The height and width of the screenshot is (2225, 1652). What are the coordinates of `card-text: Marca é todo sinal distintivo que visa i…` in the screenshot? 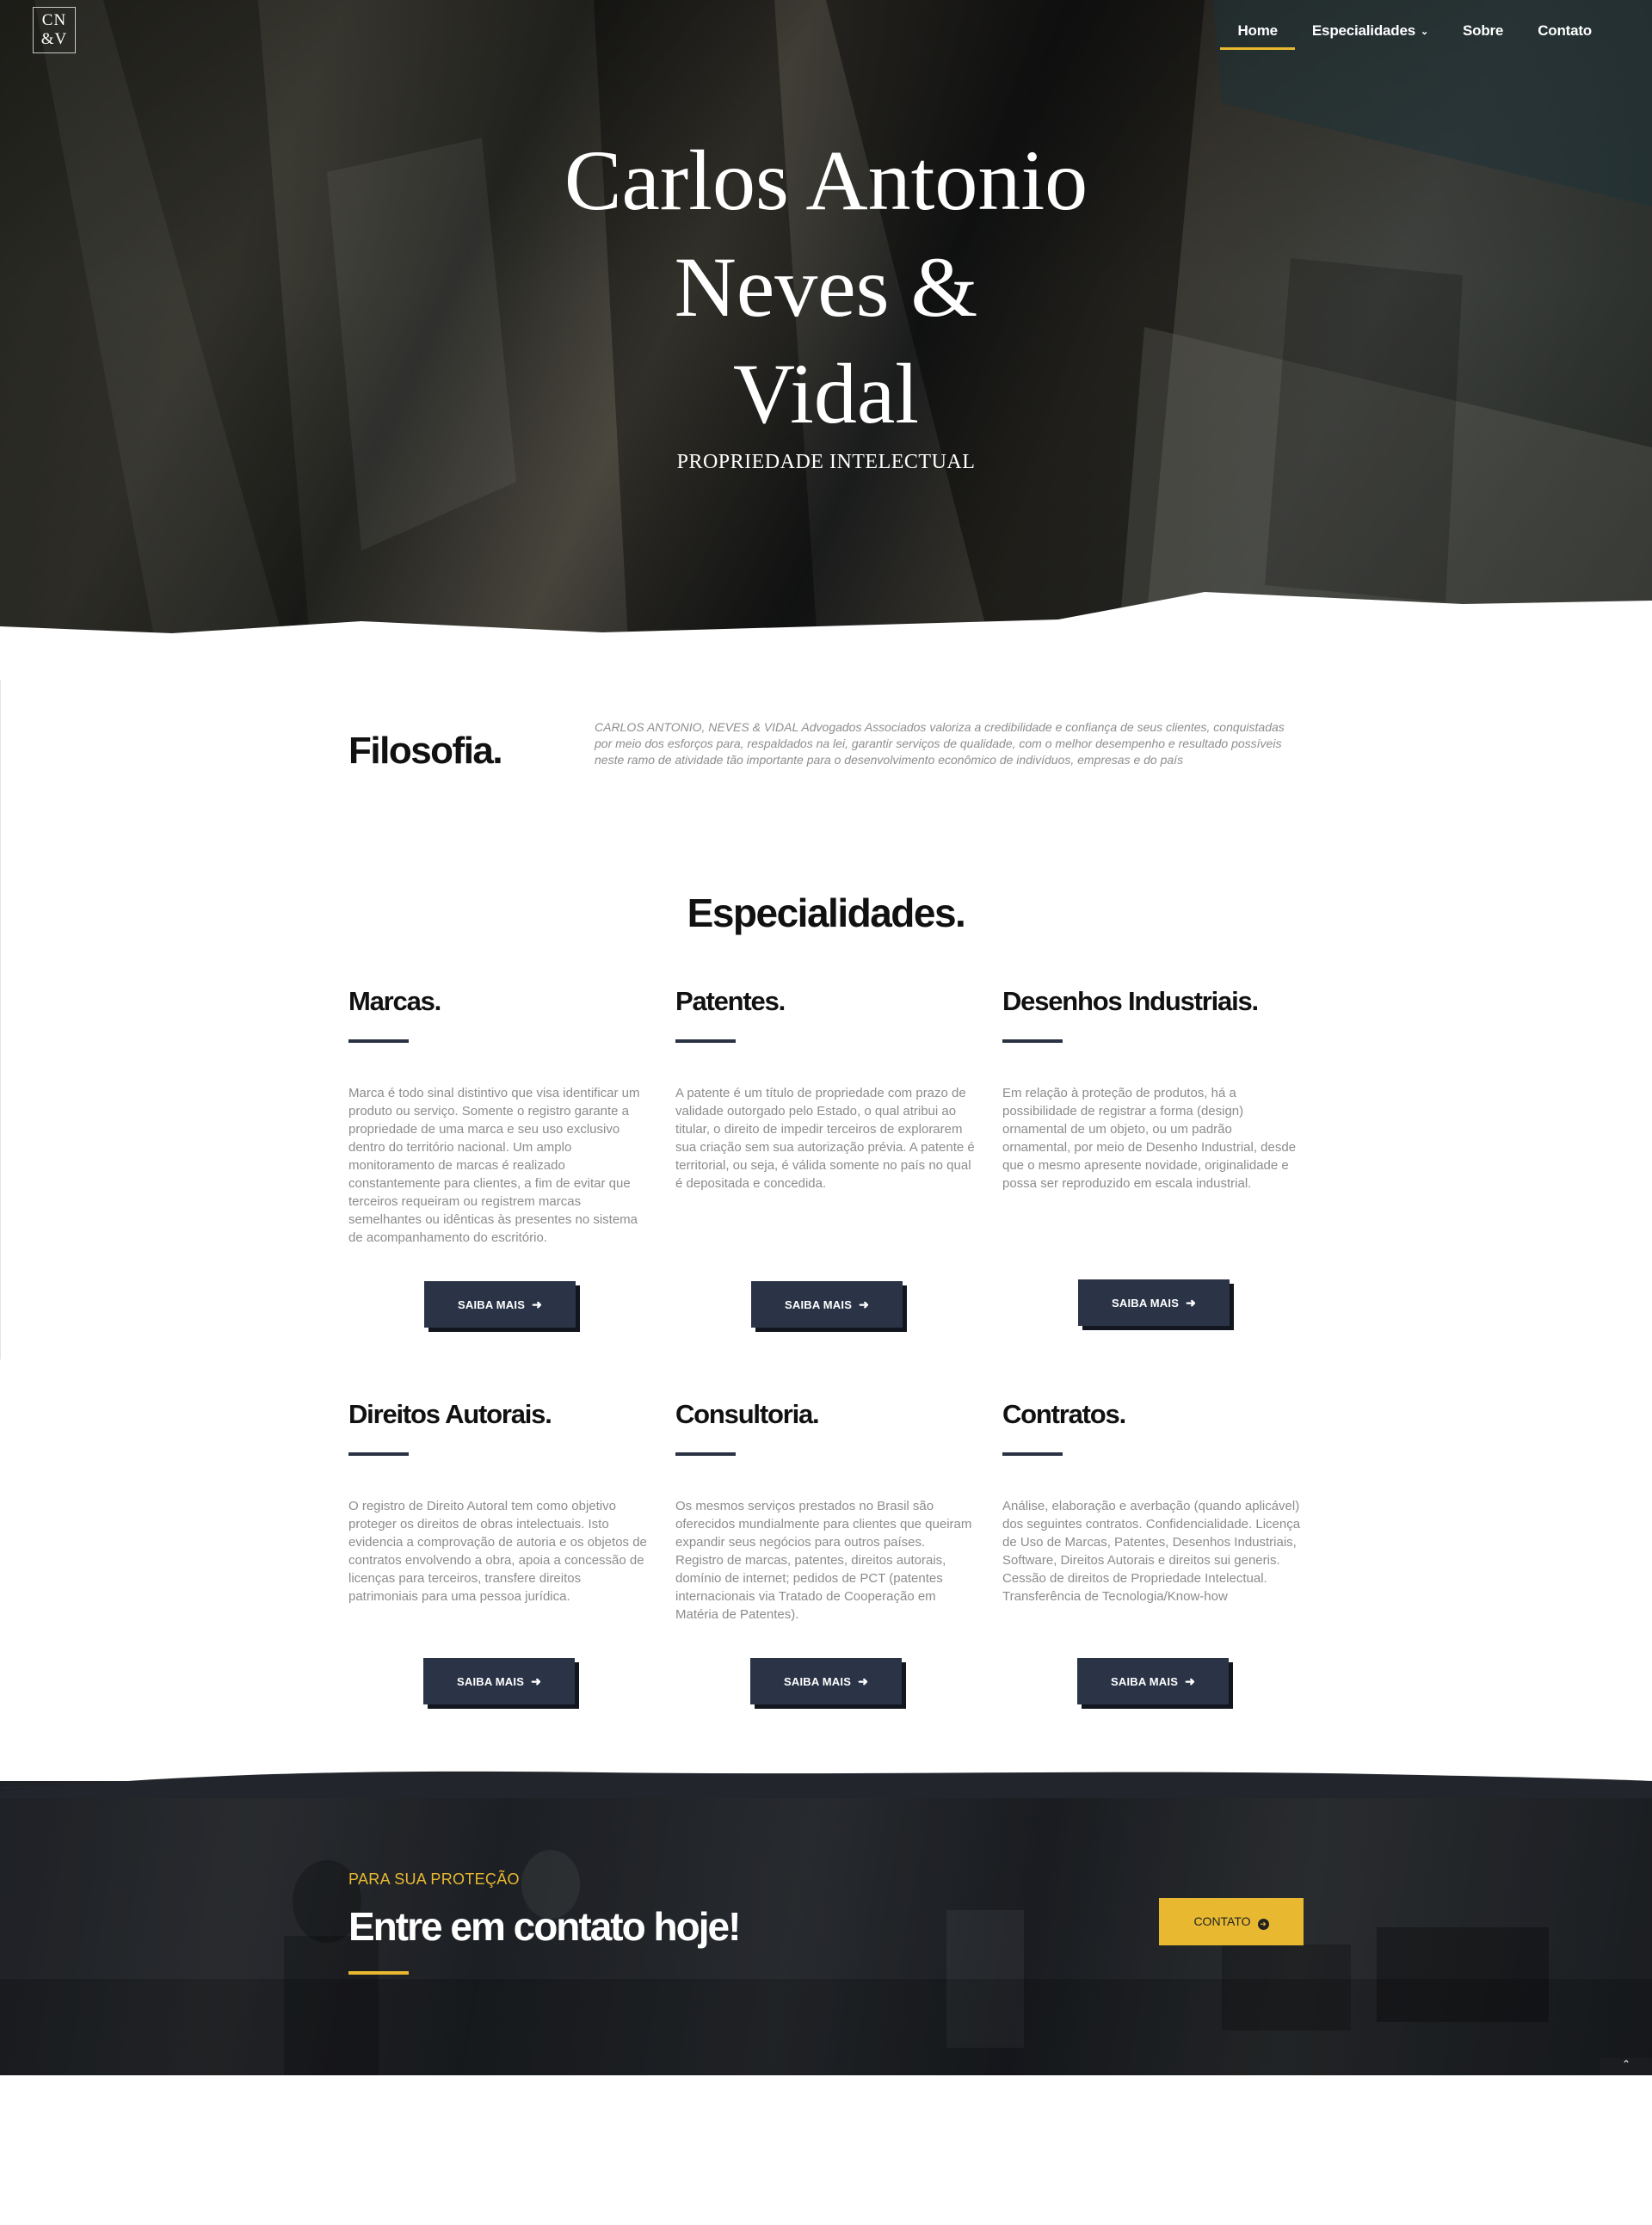 It's located at (494, 1165).